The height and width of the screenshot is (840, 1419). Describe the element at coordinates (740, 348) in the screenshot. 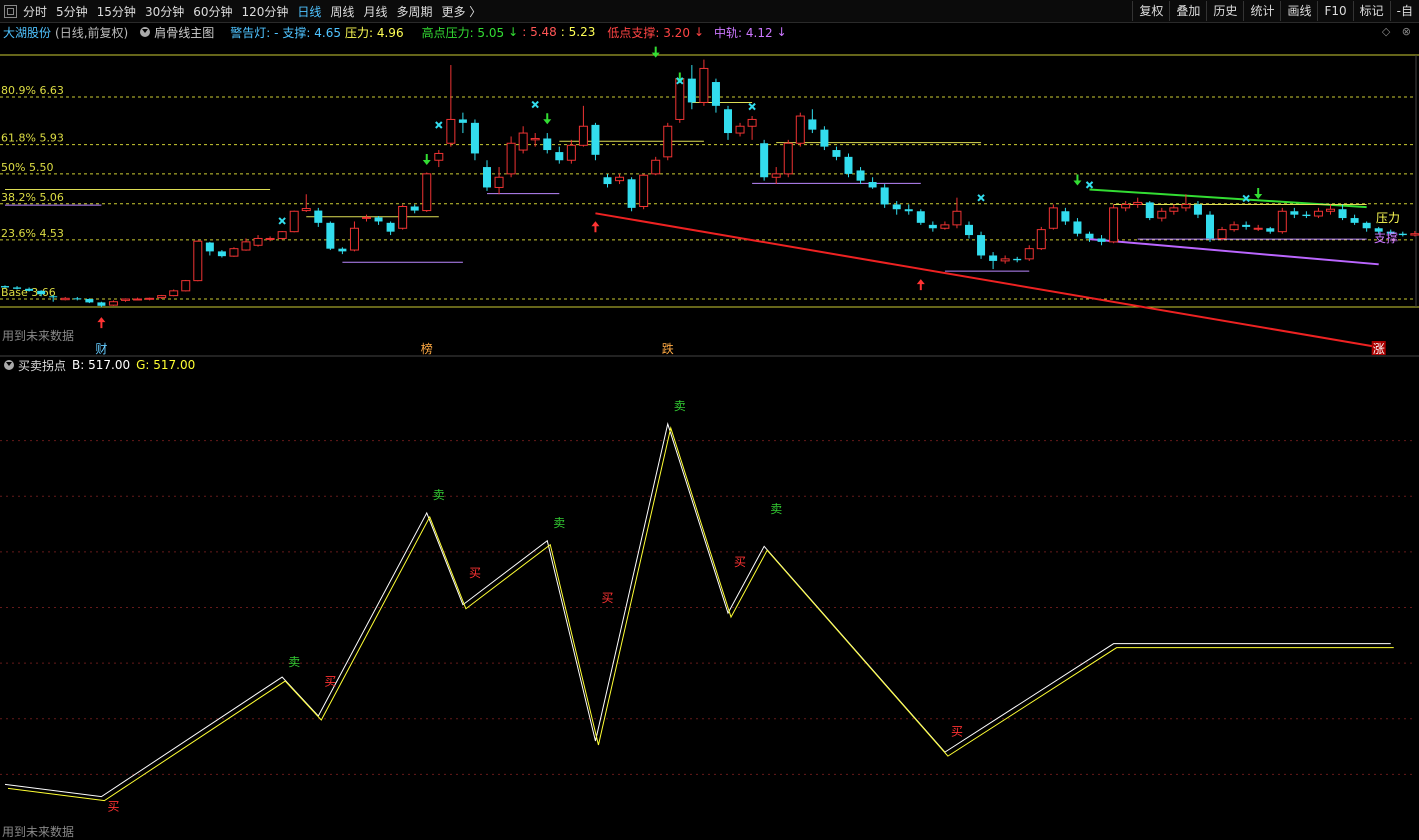

I see `event-markers: 财榜跌涨` at that location.